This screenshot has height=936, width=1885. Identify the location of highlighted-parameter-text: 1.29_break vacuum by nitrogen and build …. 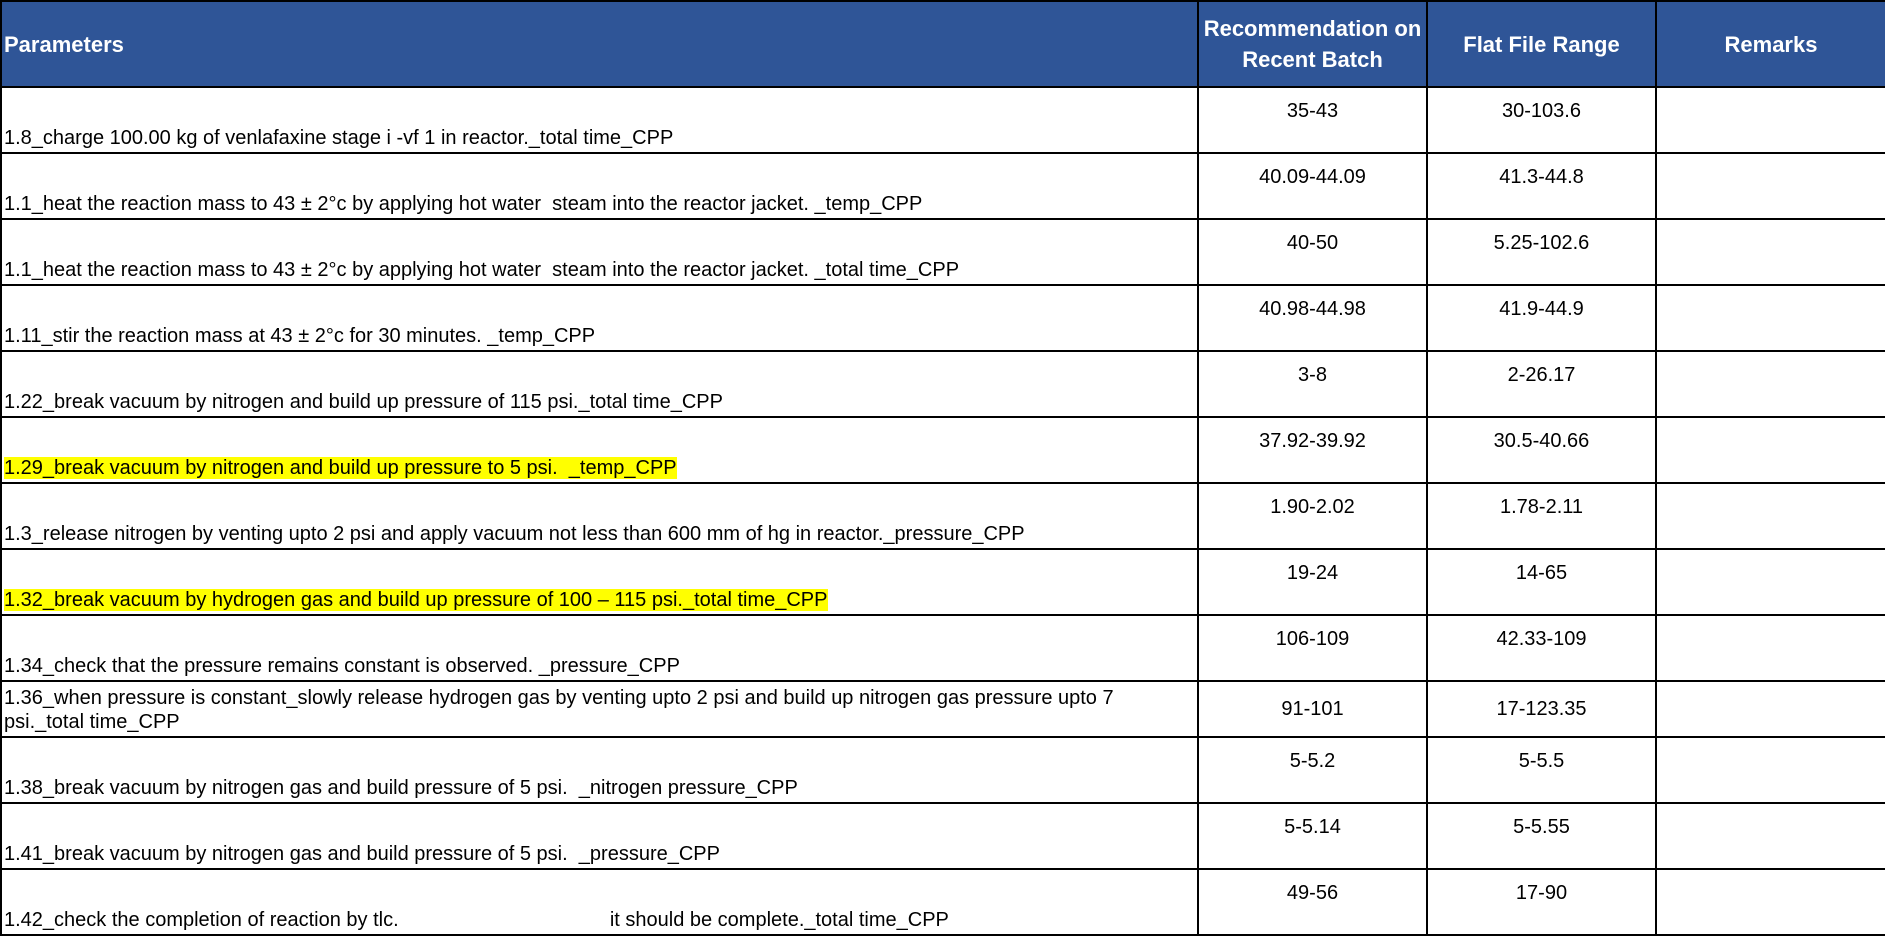
(340, 468).